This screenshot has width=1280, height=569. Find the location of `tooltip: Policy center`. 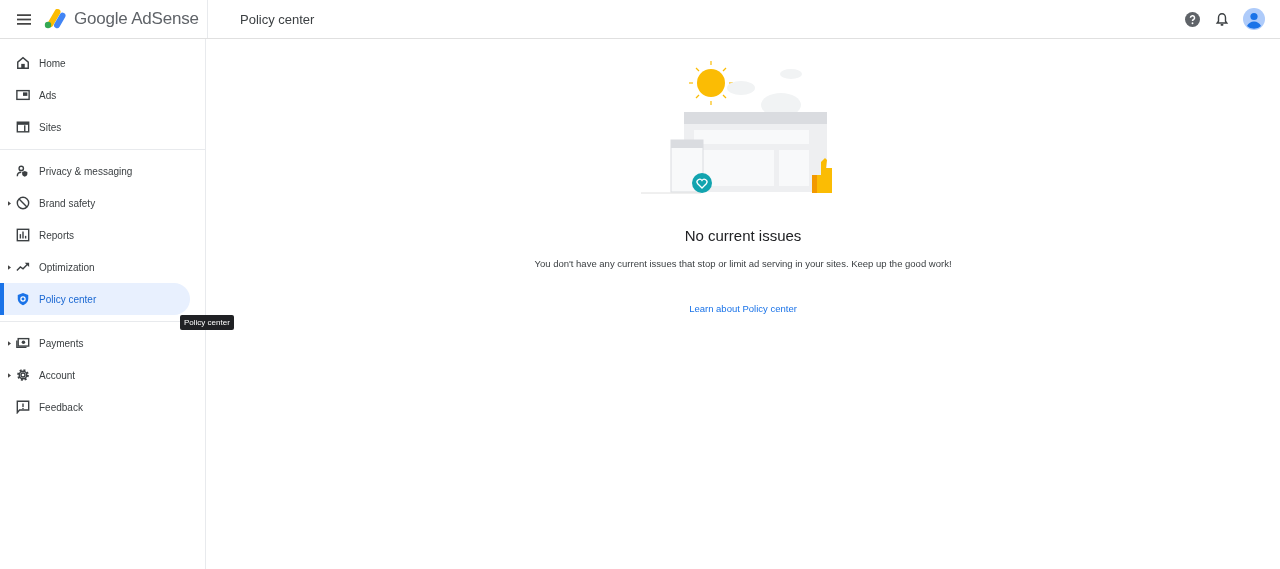

tooltip: Policy center is located at coordinates (207, 322).